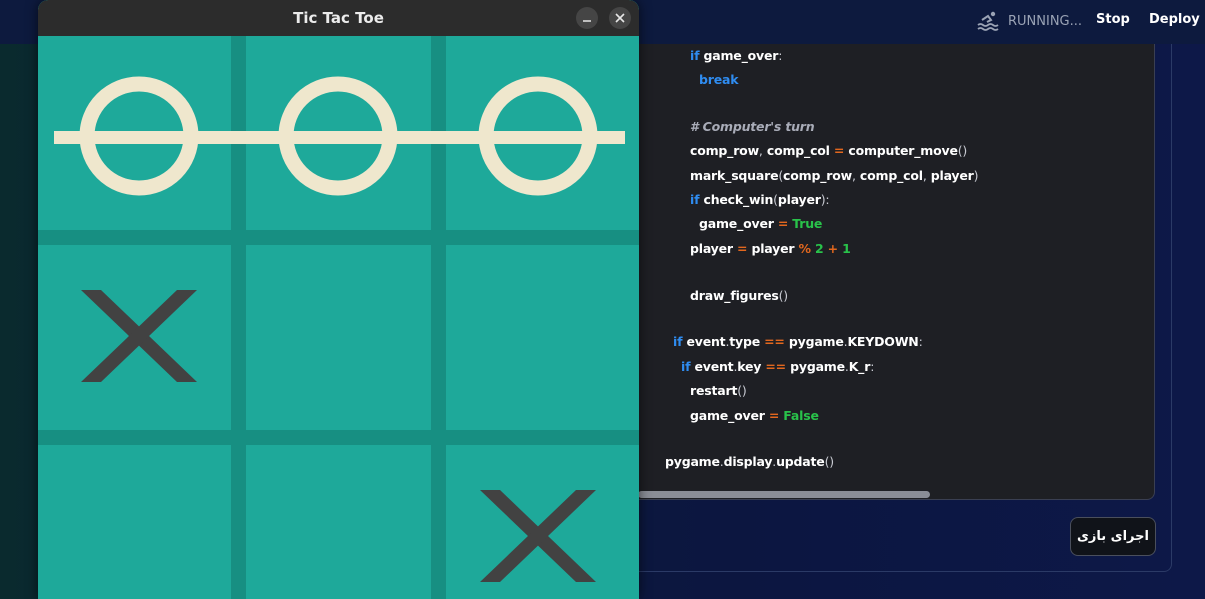 This screenshot has width=1205, height=599. Describe the element at coordinates (976, 175) in the screenshot. I see `code-token: )` at that location.